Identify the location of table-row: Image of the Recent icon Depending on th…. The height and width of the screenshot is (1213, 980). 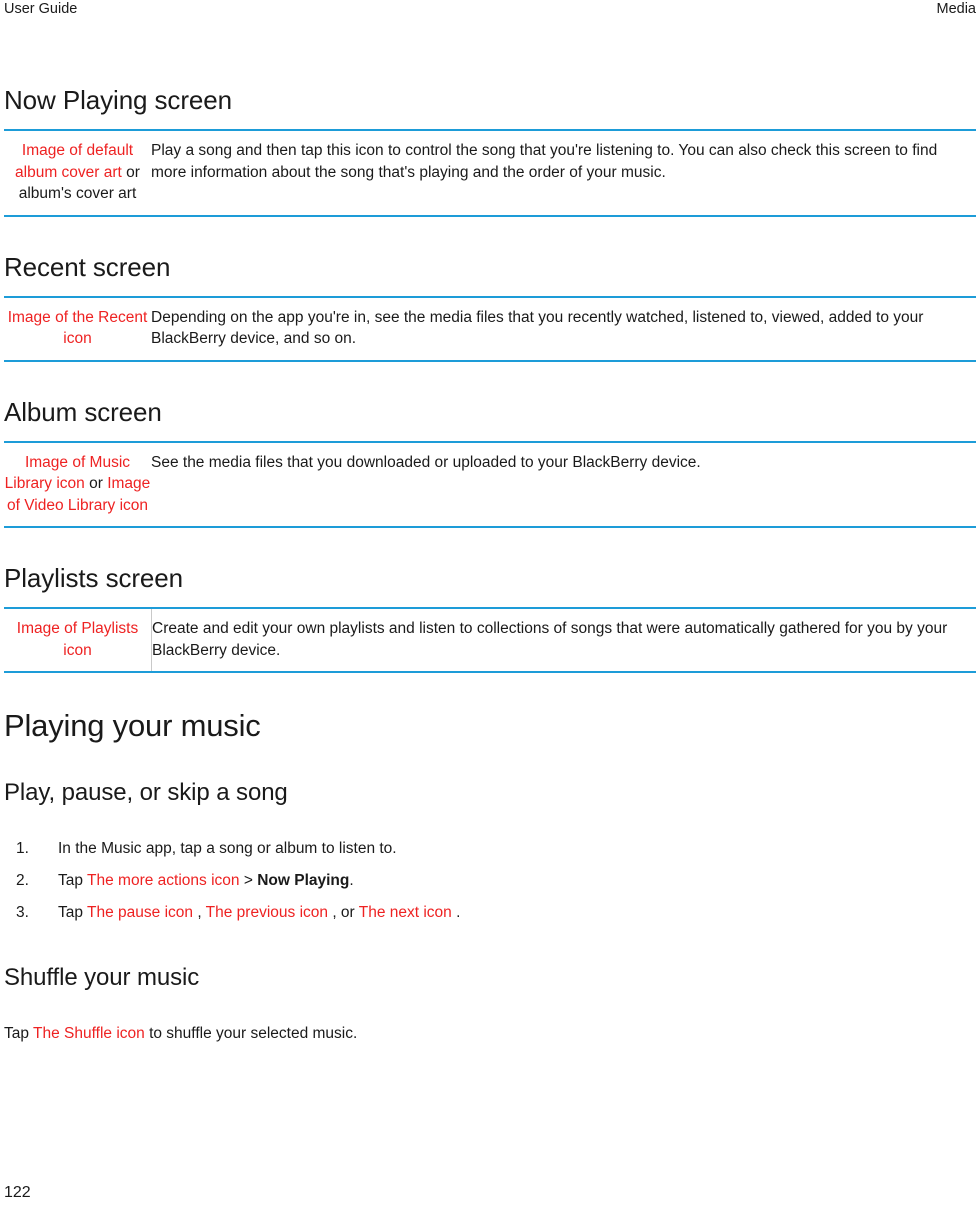
(490, 328).